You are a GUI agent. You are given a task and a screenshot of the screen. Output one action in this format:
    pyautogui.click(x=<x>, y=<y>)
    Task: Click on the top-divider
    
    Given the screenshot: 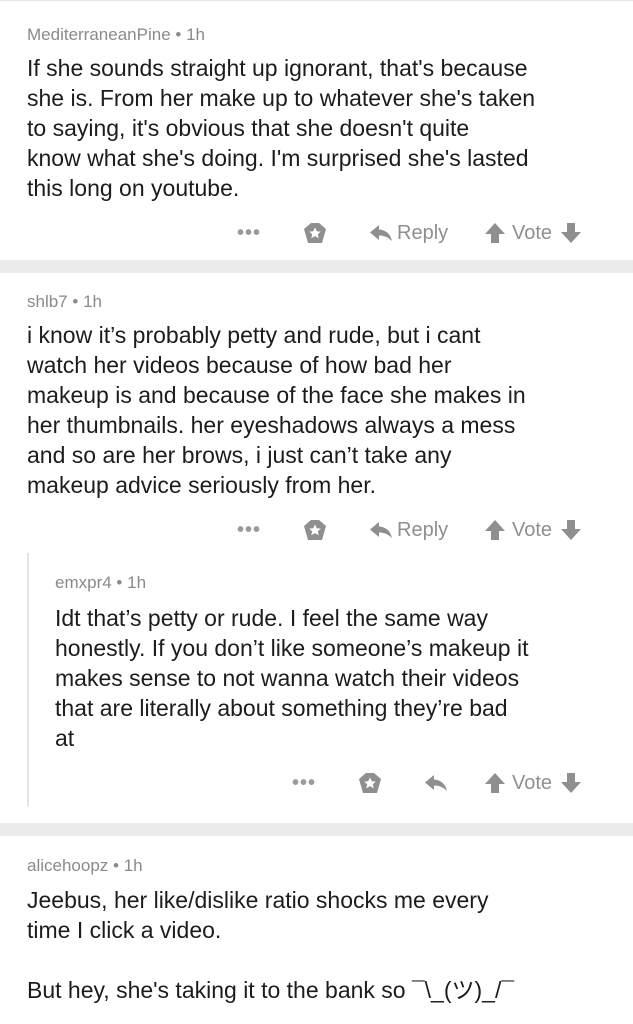 What is the action you would take?
    pyautogui.click(x=316, y=0)
    